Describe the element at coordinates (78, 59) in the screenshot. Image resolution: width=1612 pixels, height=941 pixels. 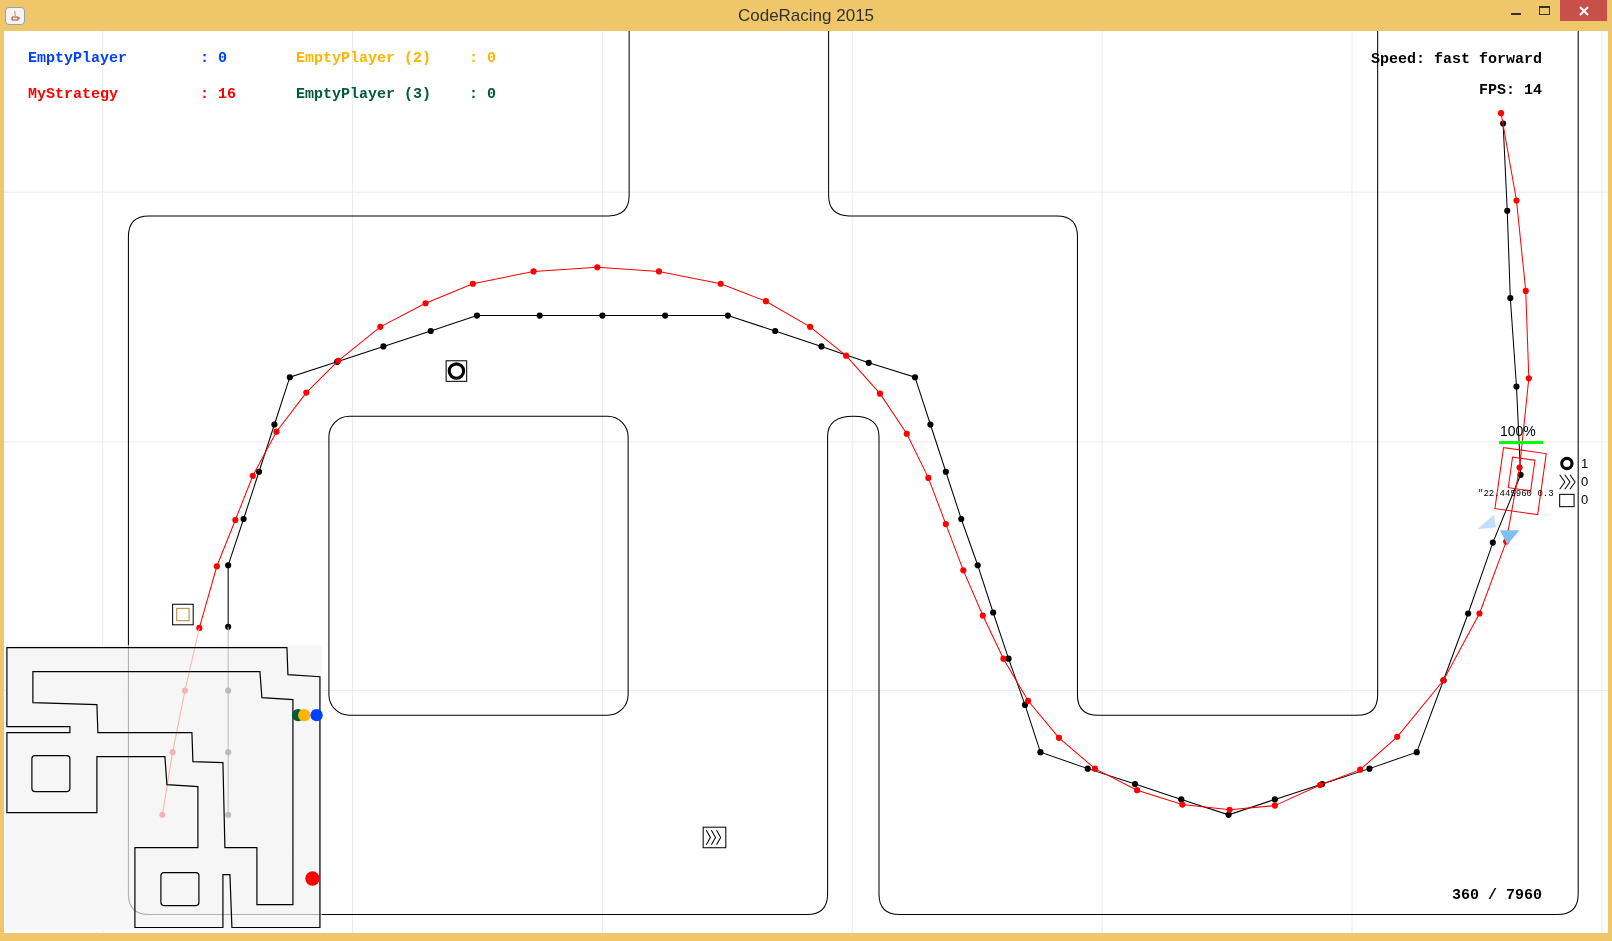
I see `player-name: EmptyPlayer` at that location.